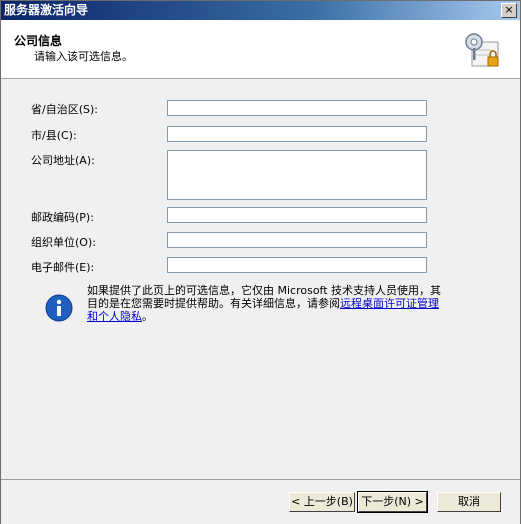  Describe the element at coordinates (482, 50) in the screenshot. I see `certificate-key-icon` at that location.